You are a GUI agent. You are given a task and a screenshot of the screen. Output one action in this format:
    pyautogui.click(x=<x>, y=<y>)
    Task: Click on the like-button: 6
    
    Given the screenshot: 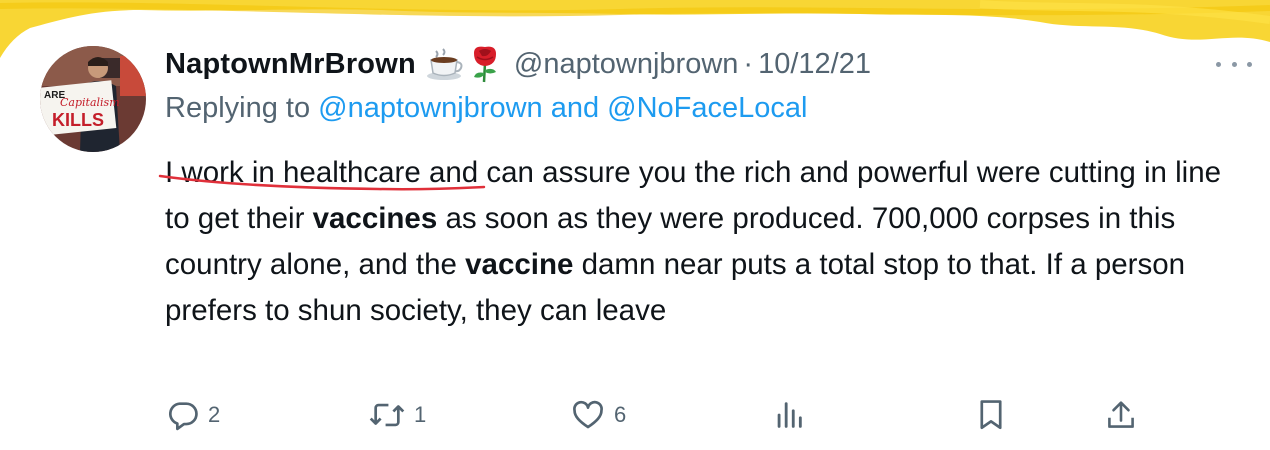 What is the action you would take?
    pyautogui.click(x=598, y=415)
    